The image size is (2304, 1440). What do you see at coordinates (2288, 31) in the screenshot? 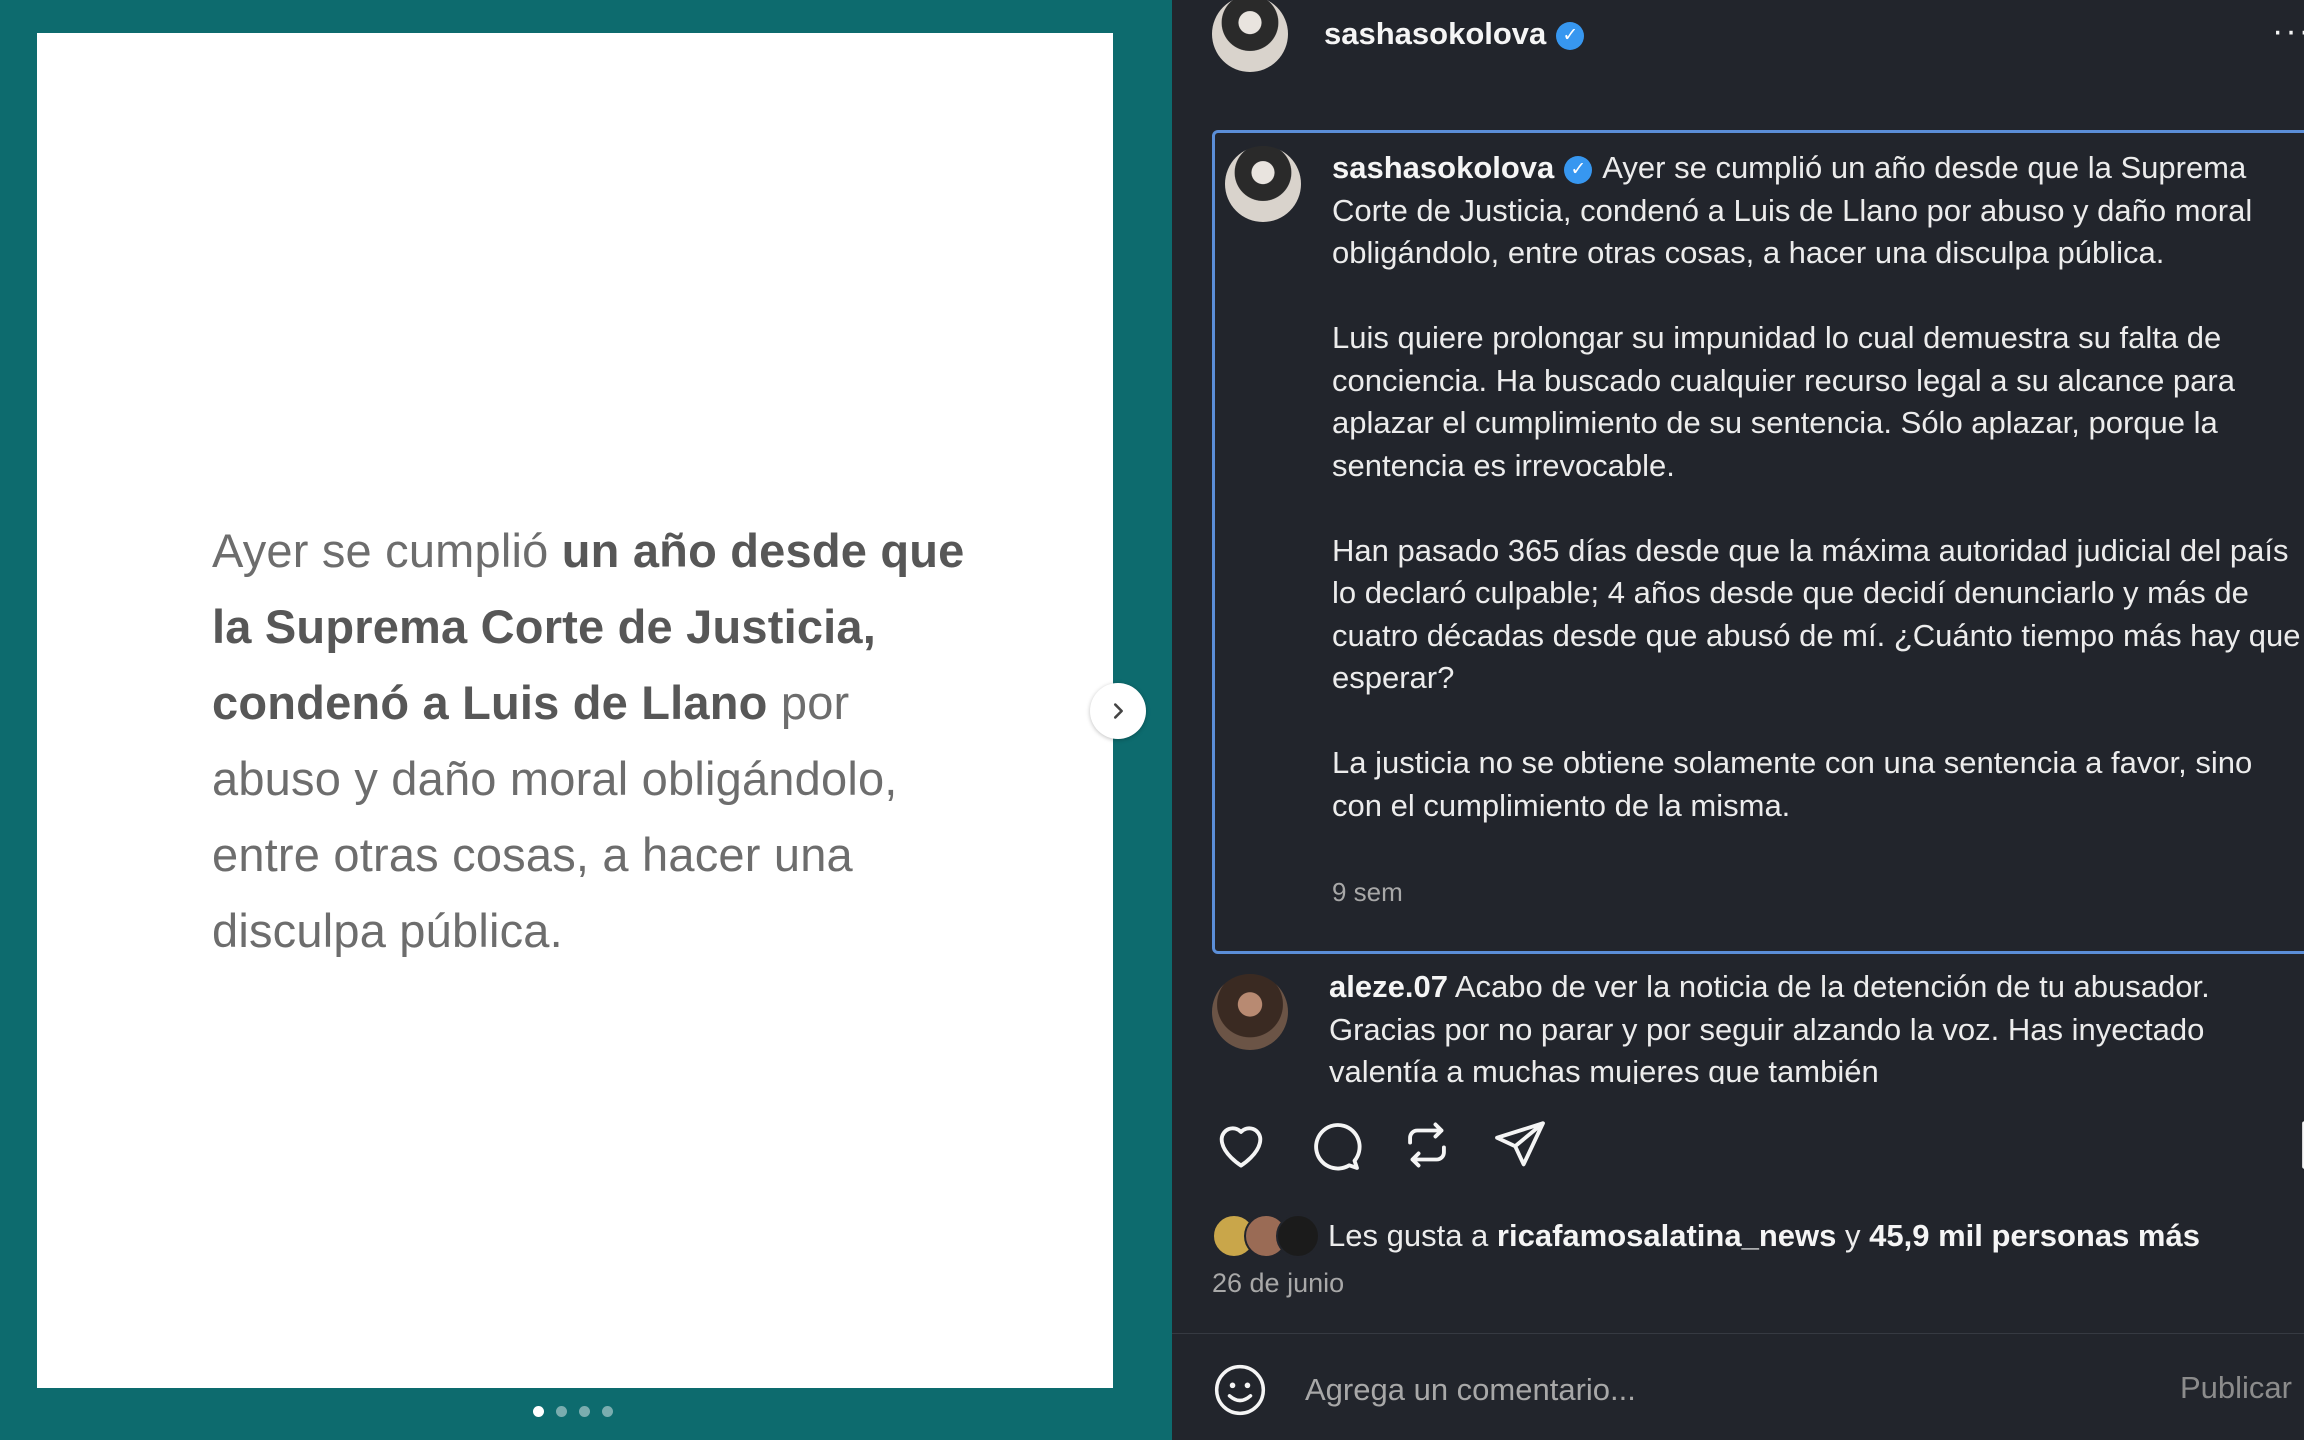
I see `more-options-icon: ···` at bounding box center [2288, 31].